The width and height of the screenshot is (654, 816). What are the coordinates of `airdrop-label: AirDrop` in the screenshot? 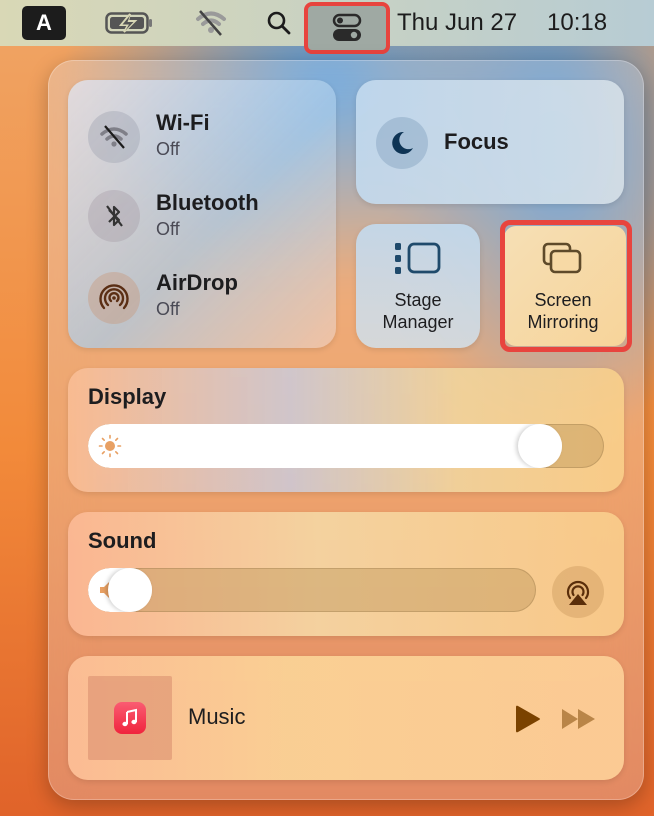 It's located at (197, 282).